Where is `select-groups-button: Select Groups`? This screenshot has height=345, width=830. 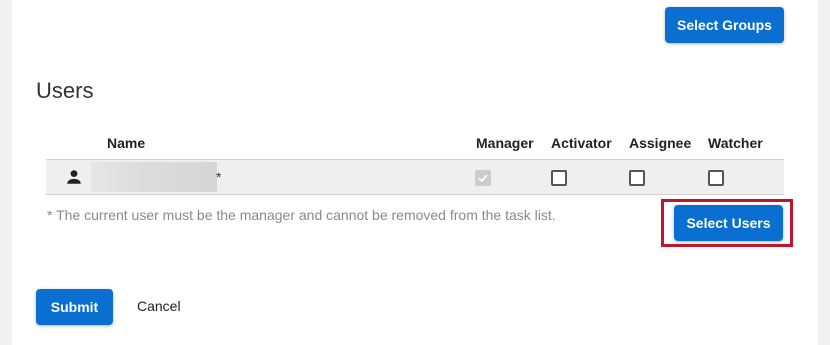 select-groups-button: Select Groups is located at coordinates (724, 25).